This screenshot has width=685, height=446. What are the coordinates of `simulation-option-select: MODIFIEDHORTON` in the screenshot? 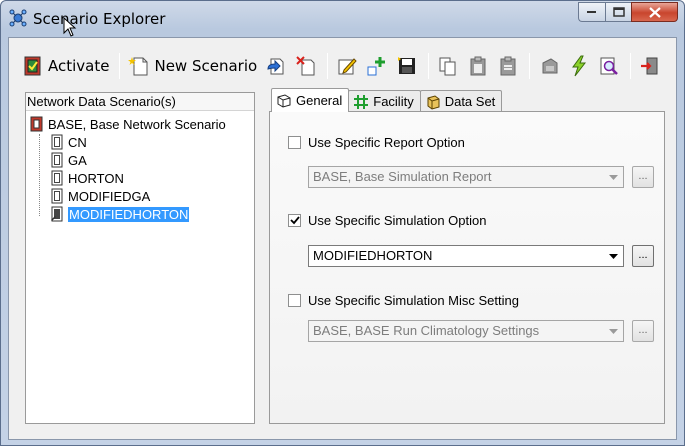 It's located at (466, 256).